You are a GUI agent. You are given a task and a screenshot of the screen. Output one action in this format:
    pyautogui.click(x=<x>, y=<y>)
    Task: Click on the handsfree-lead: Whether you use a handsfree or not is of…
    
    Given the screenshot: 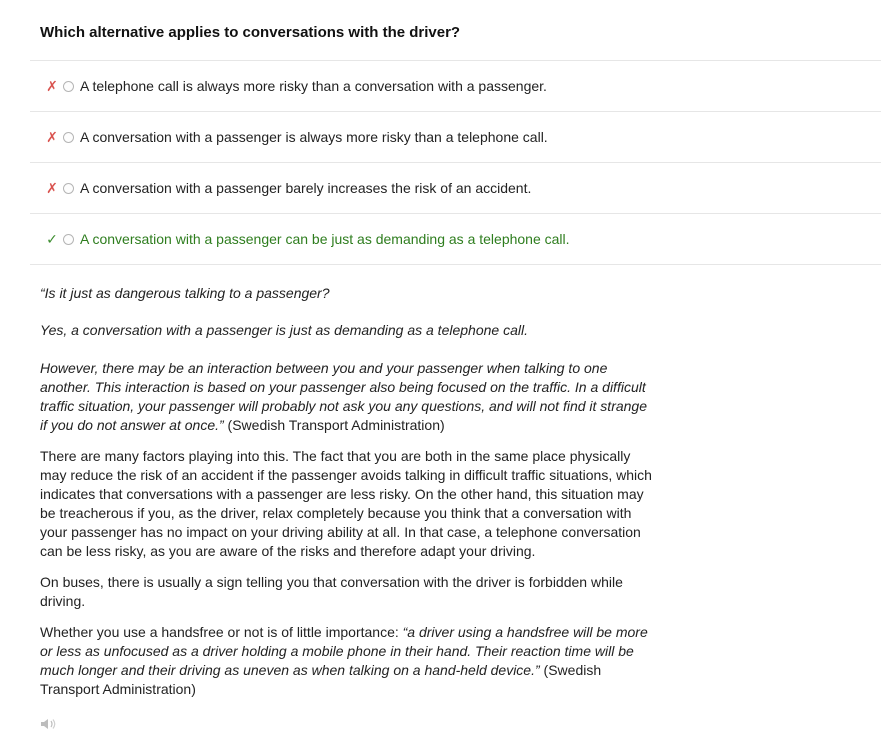 What is the action you would take?
    pyautogui.click(x=221, y=632)
    